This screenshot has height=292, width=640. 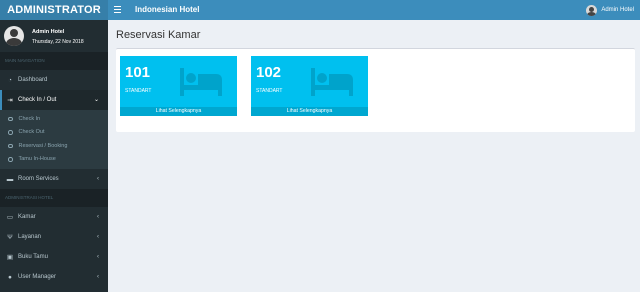 I want to click on sidebar-subitem-label: Check Out, so click(x=31, y=132).